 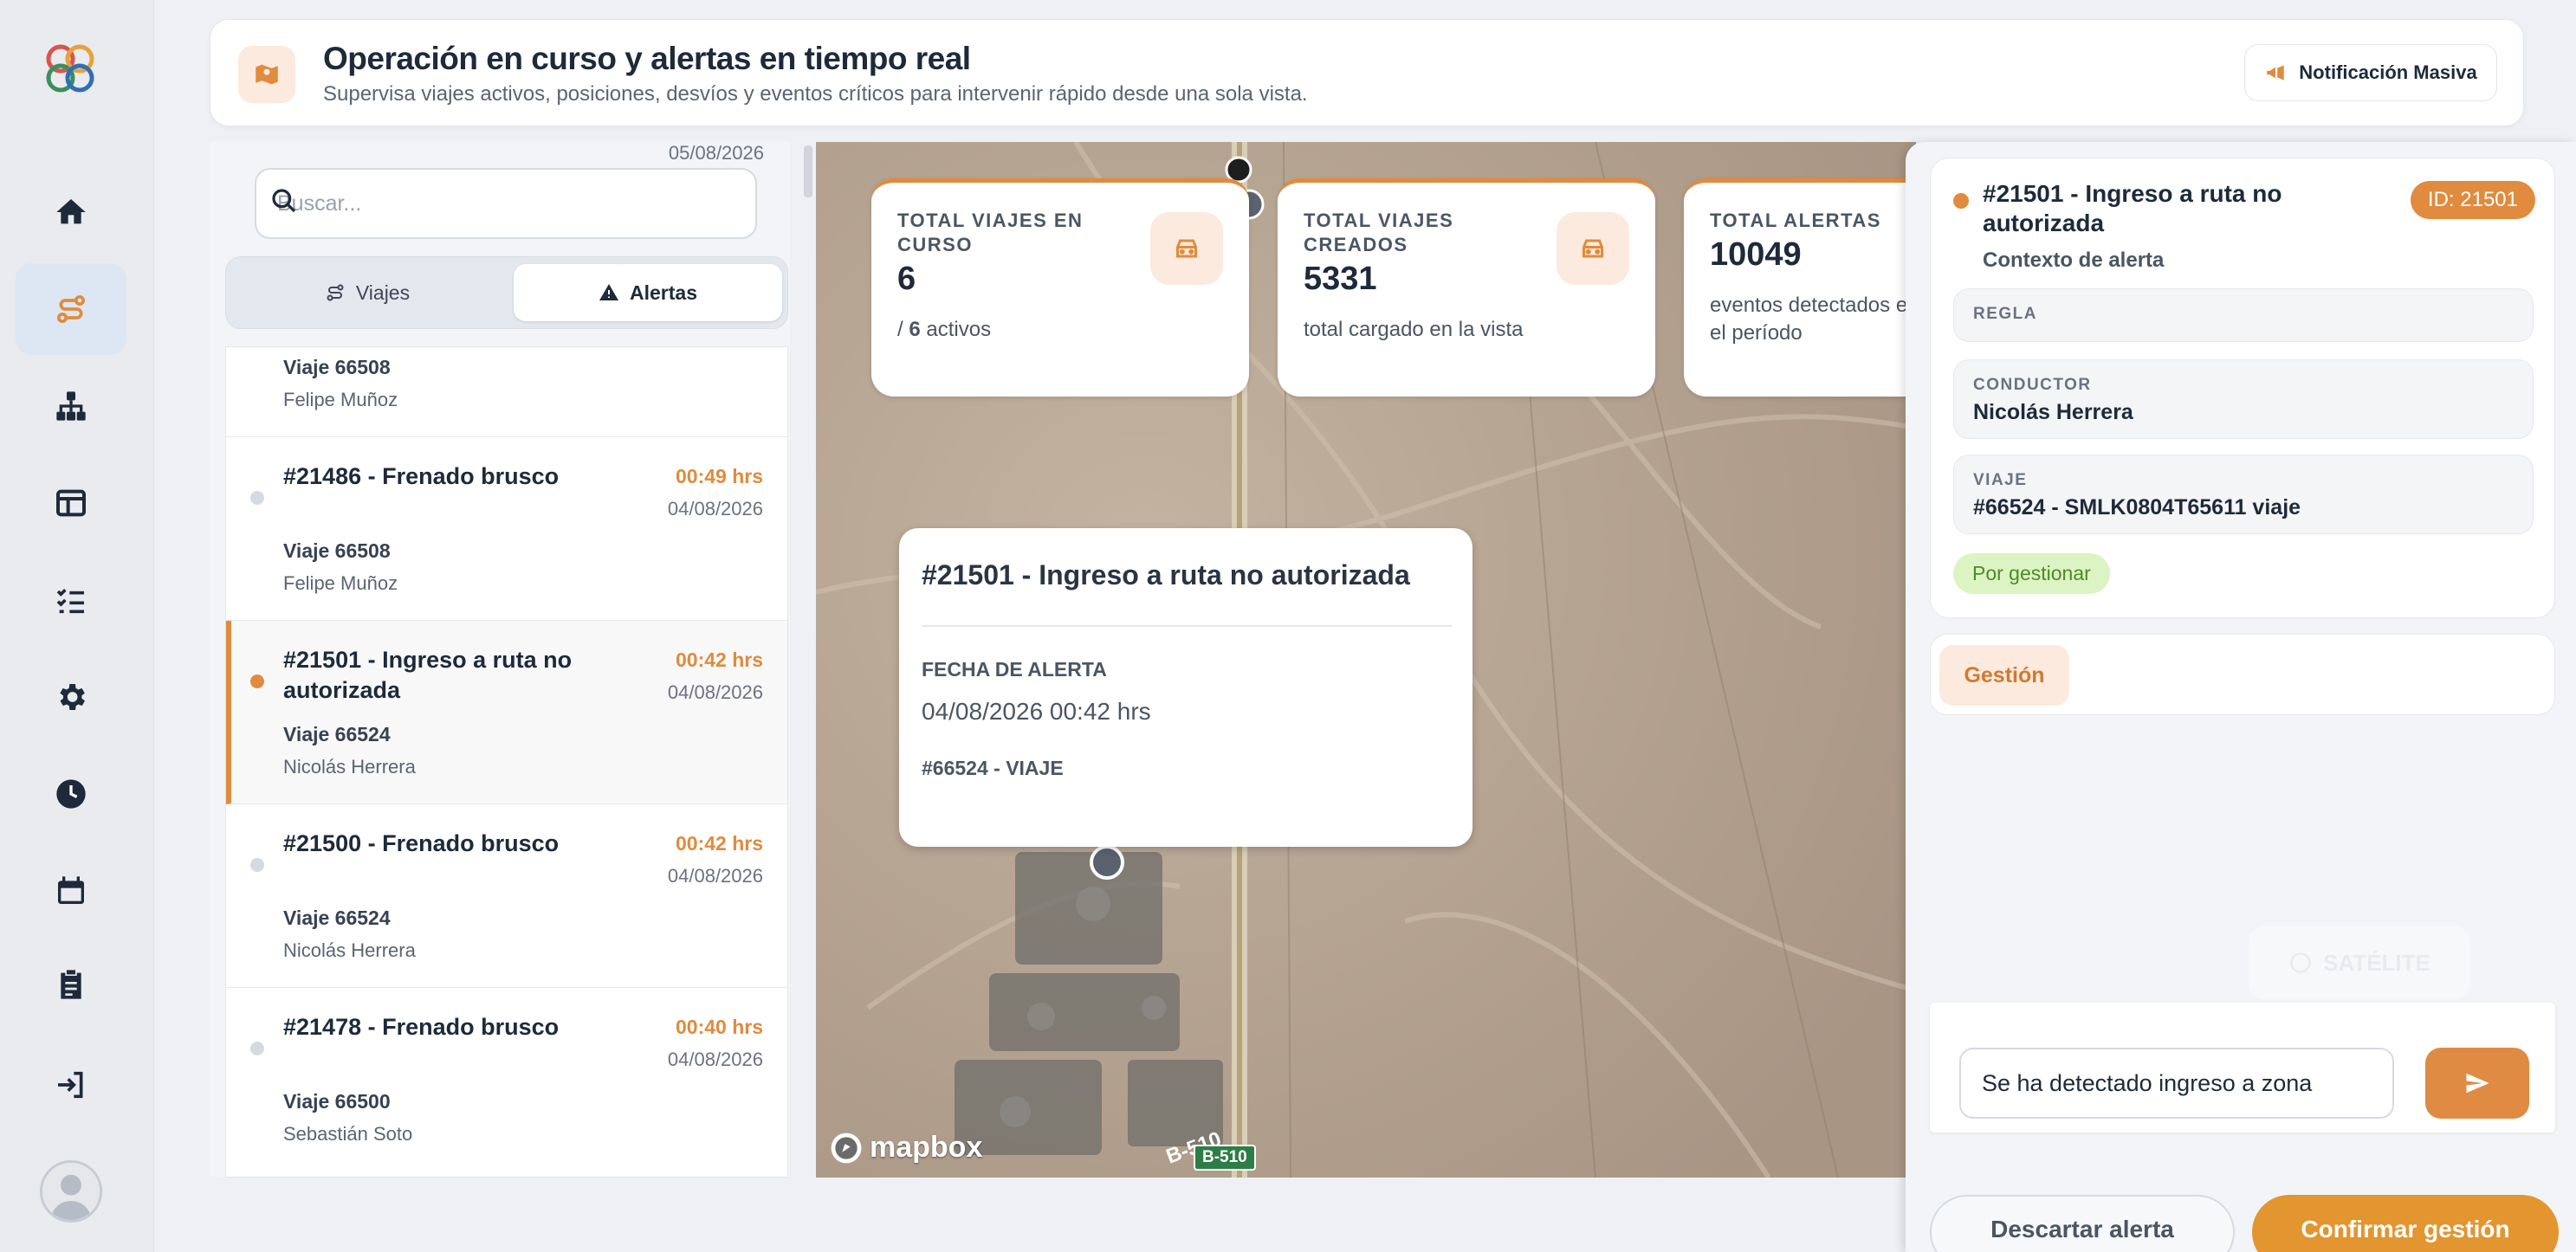 What do you see at coordinates (1186, 248) in the screenshot?
I see `car-icon` at bounding box center [1186, 248].